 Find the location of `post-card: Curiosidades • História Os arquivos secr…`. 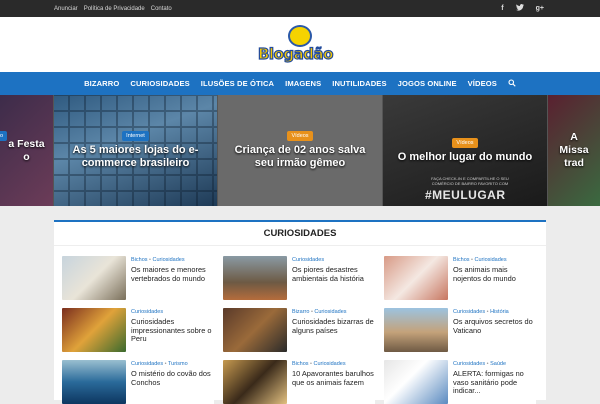

post-card: Curiosidades • História Os arquivos secr… is located at coordinates (460, 330).